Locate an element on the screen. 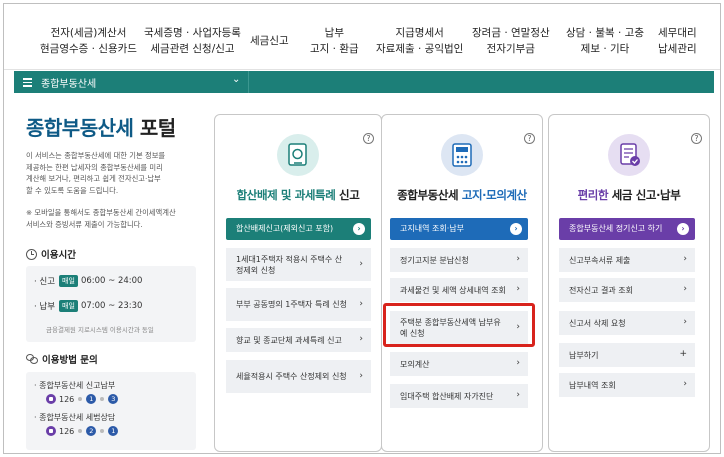 The width and height of the screenshot is (724, 457). highlight-box is located at coordinates (459, 325).